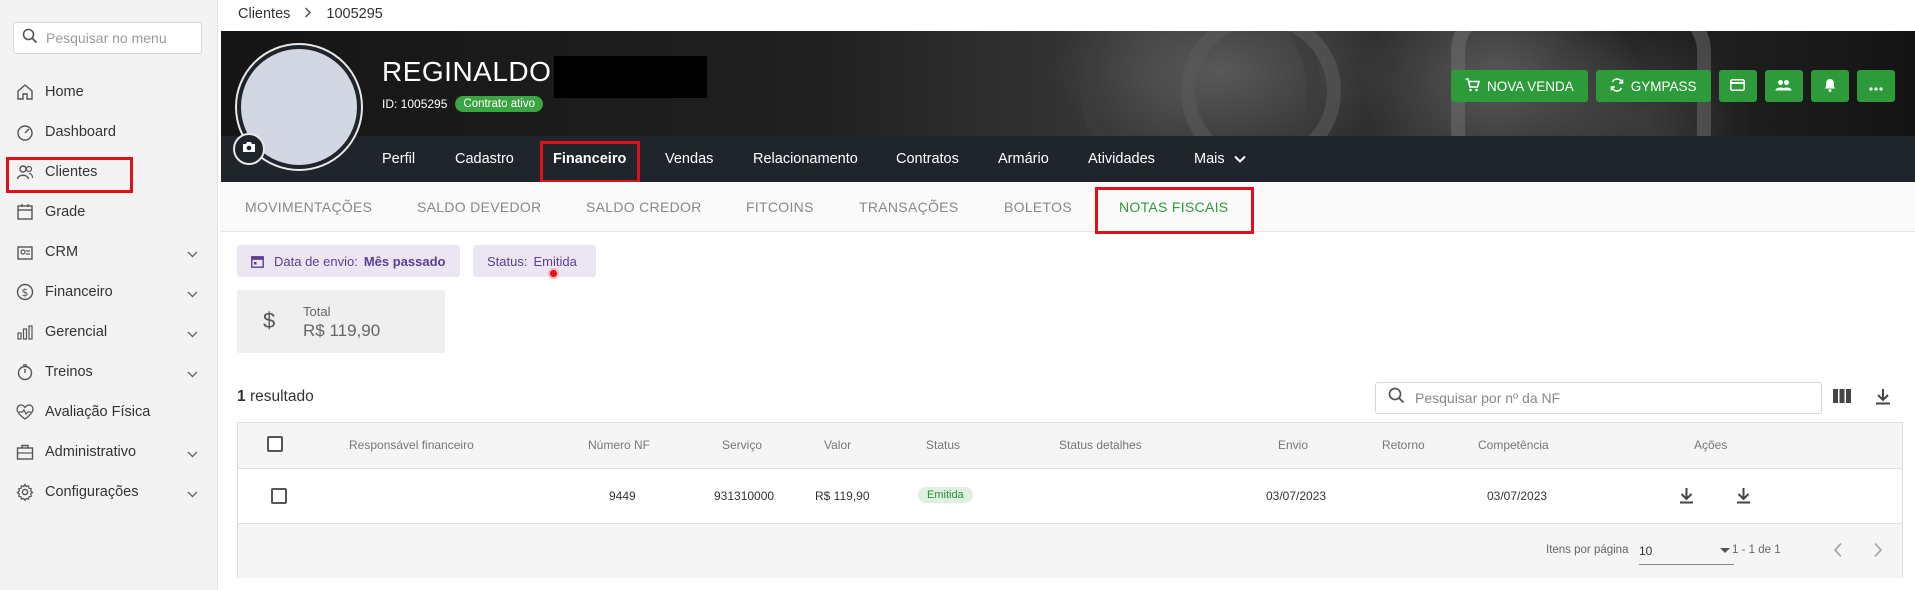  Describe the element at coordinates (499, 104) in the screenshot. I see `contract-status-badge: Contrato ativo` at that location.